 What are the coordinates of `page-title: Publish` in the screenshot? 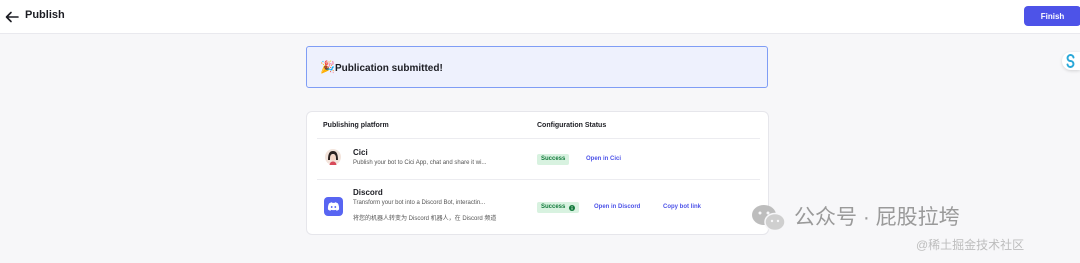 It's located at (45, 15).